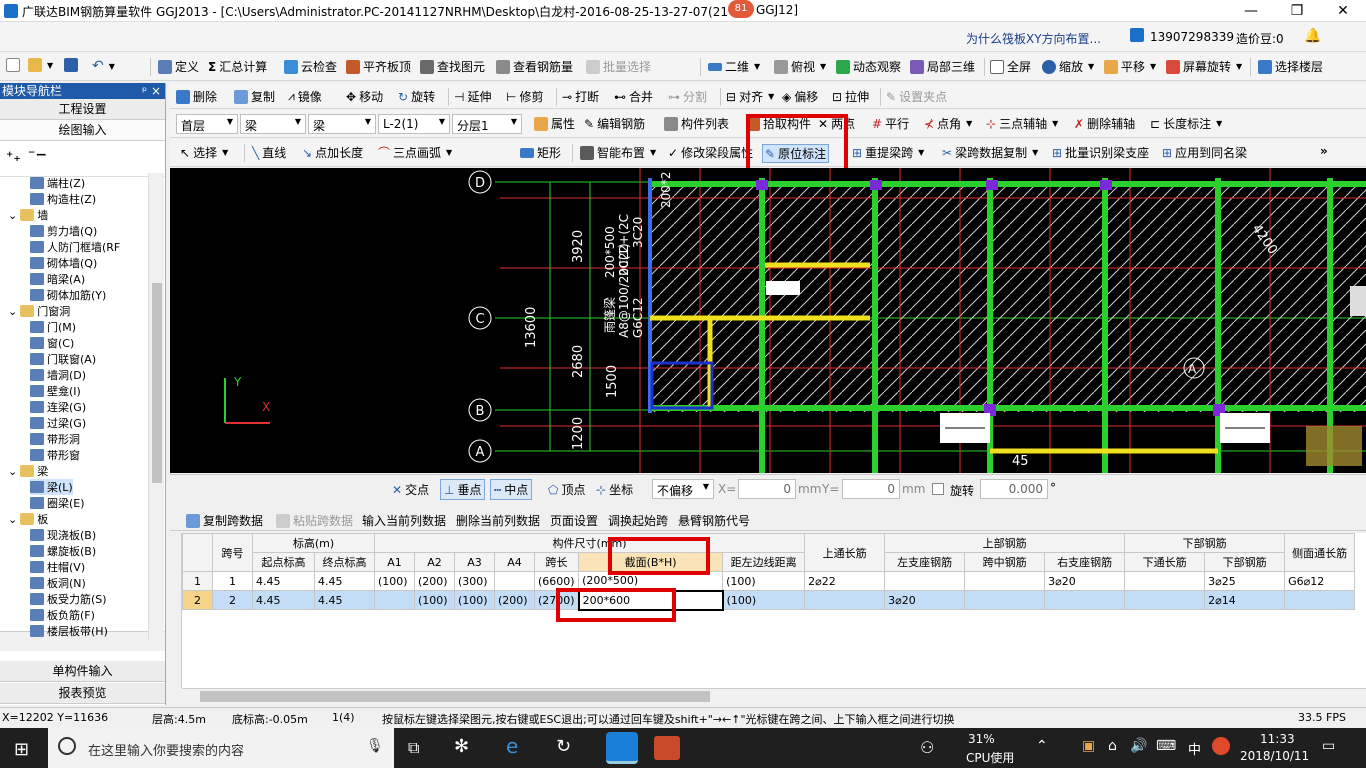  What do you see at coordinates (990, 152) in the screenshot?
I see `span-data-copy-button: ✂ 梁跨数据复制 ▼` at bounding box center [990, 152].